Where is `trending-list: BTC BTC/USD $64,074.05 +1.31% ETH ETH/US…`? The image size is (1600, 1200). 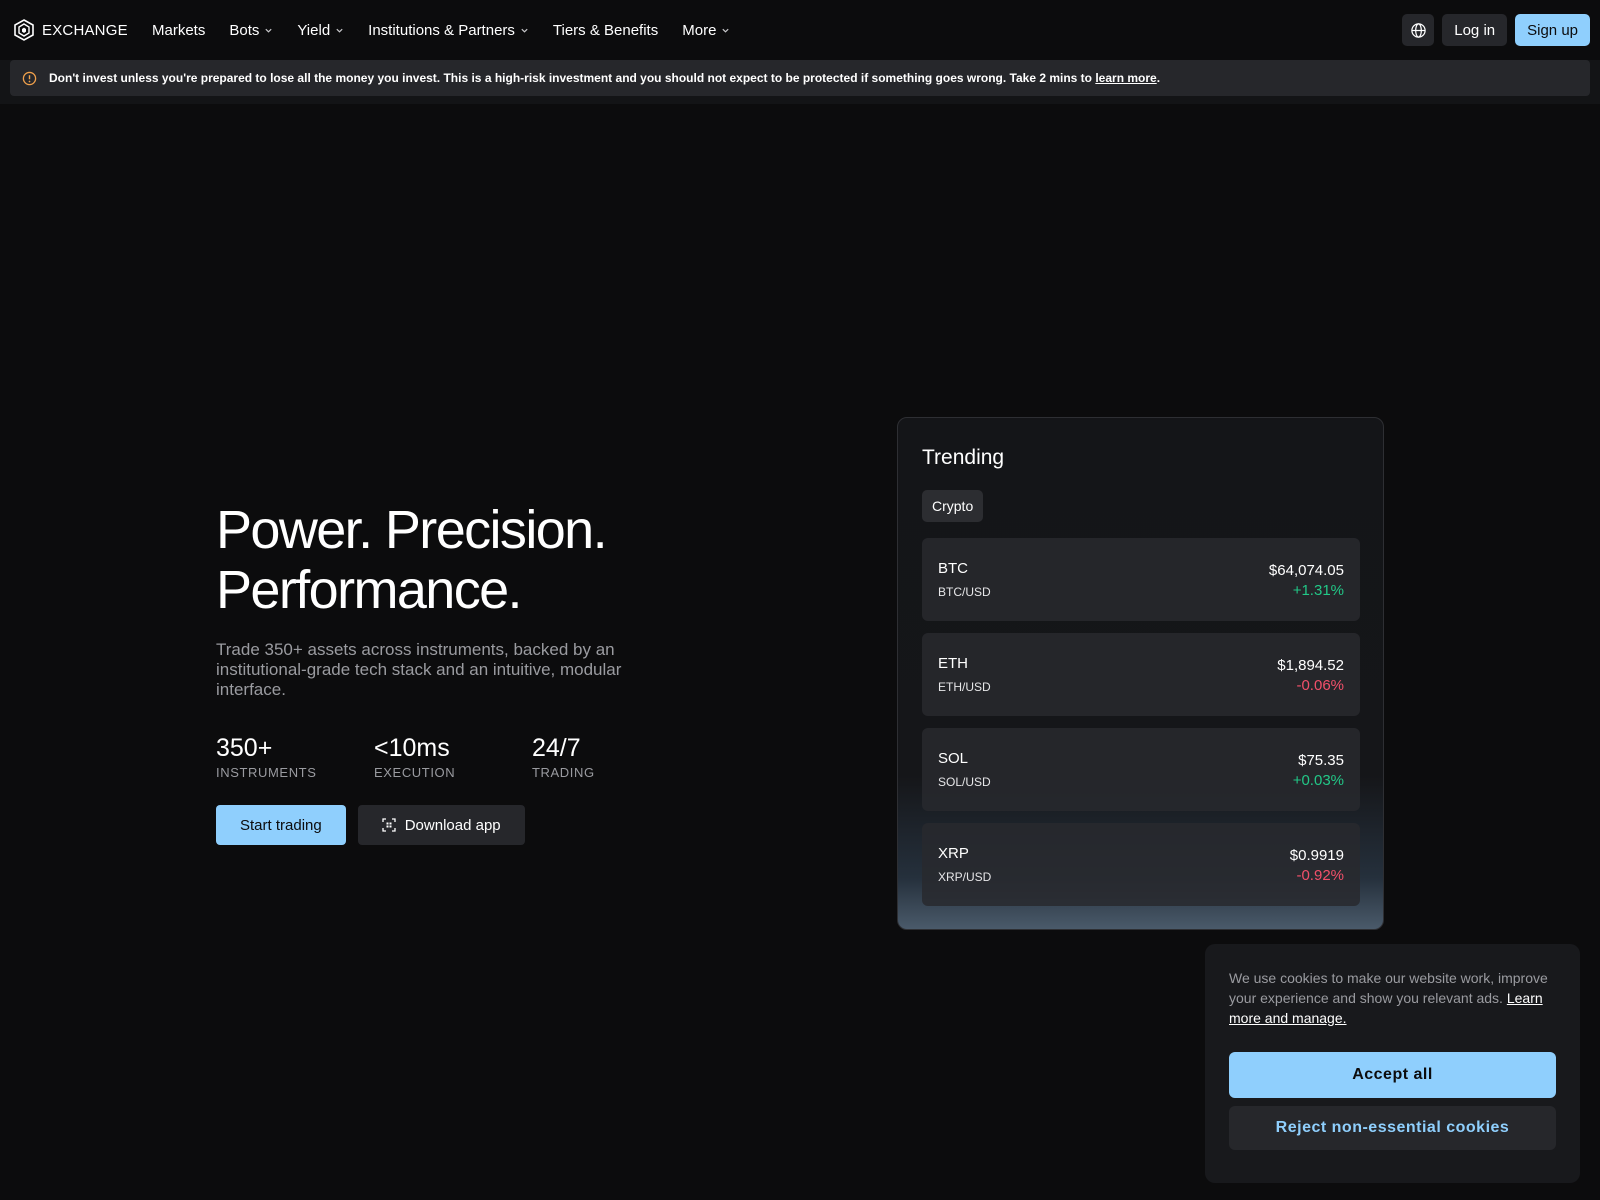
trending-list: BTC BTC/USD $64,074.05 +1.31% ETH ETH/US… is located at coordinates (1141, 728).